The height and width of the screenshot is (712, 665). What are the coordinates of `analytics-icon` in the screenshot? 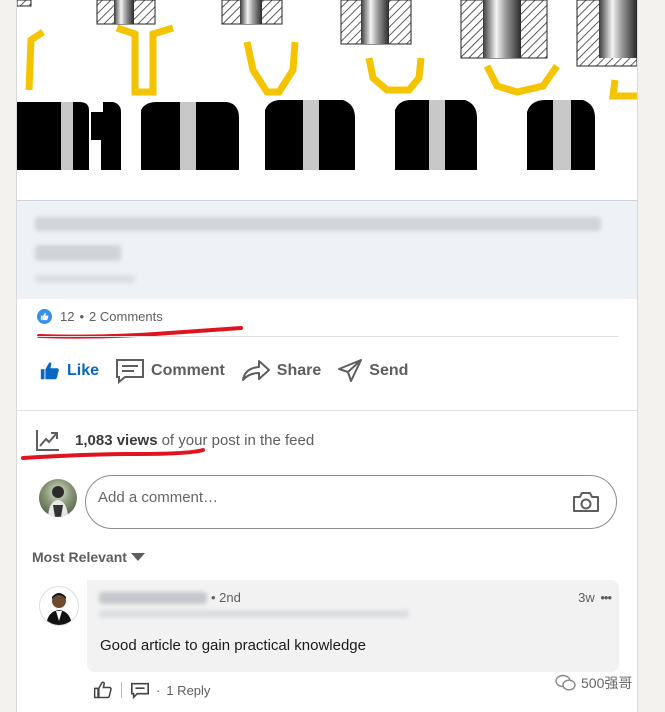 It's located at (47, 440).